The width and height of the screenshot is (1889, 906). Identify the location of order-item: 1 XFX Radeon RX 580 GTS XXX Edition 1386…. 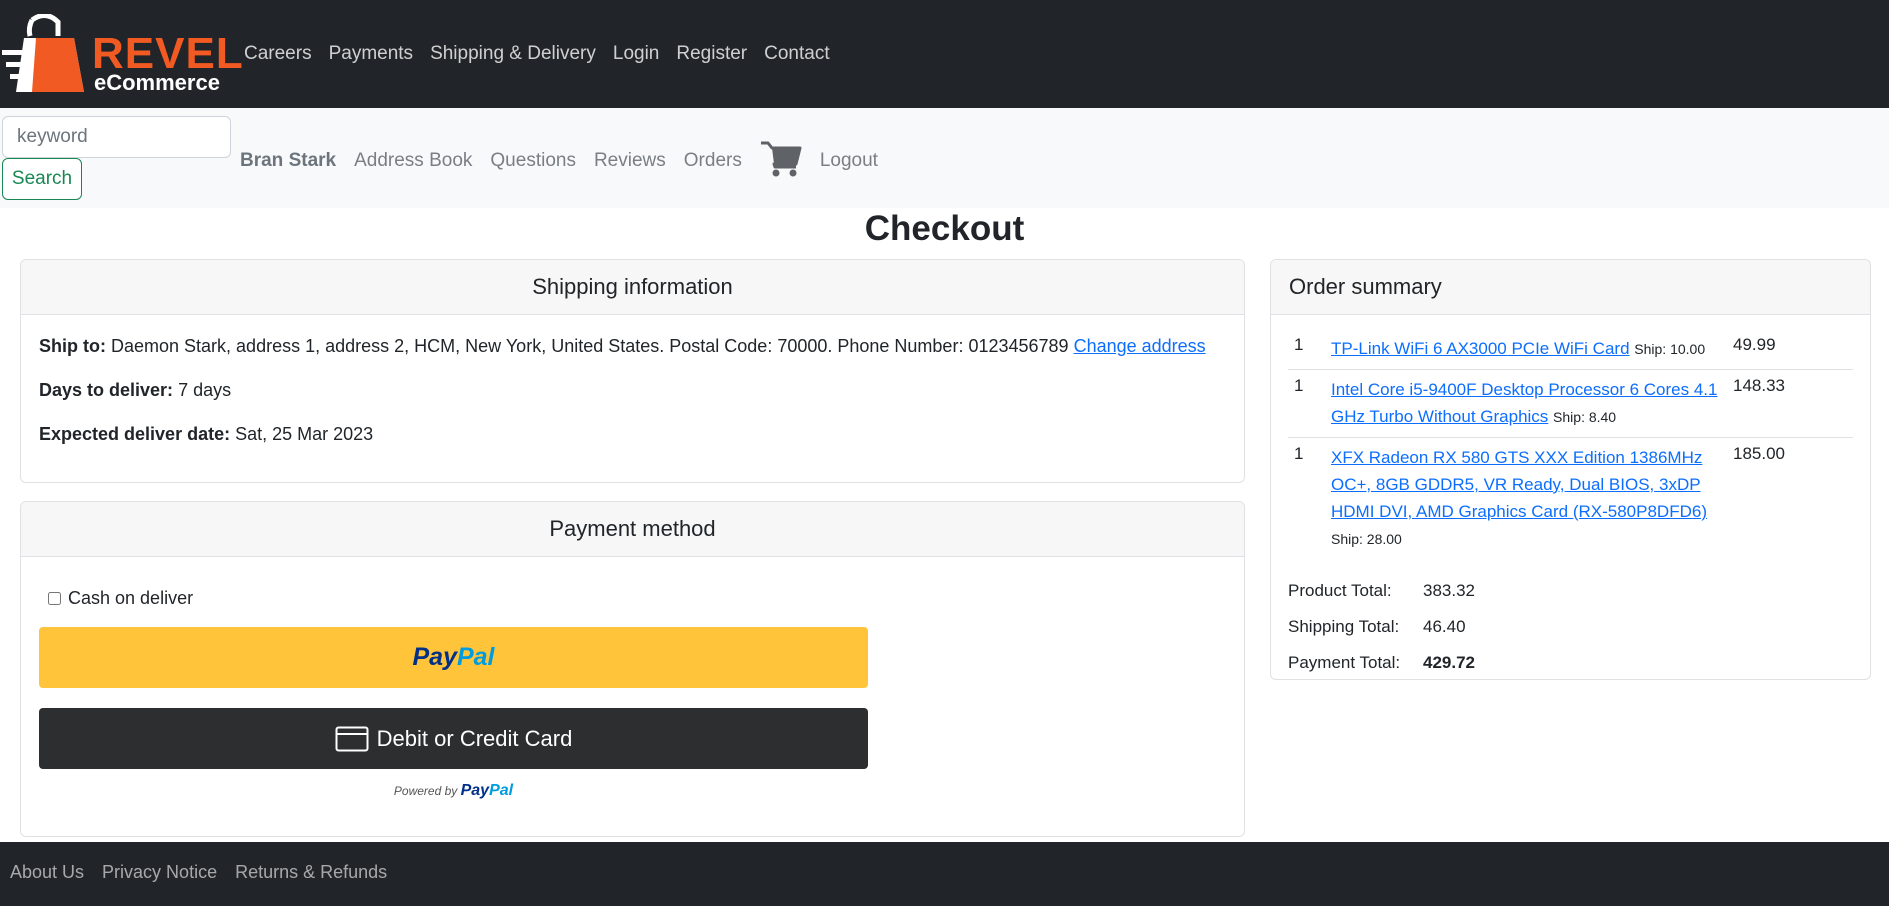
(1570, 498).